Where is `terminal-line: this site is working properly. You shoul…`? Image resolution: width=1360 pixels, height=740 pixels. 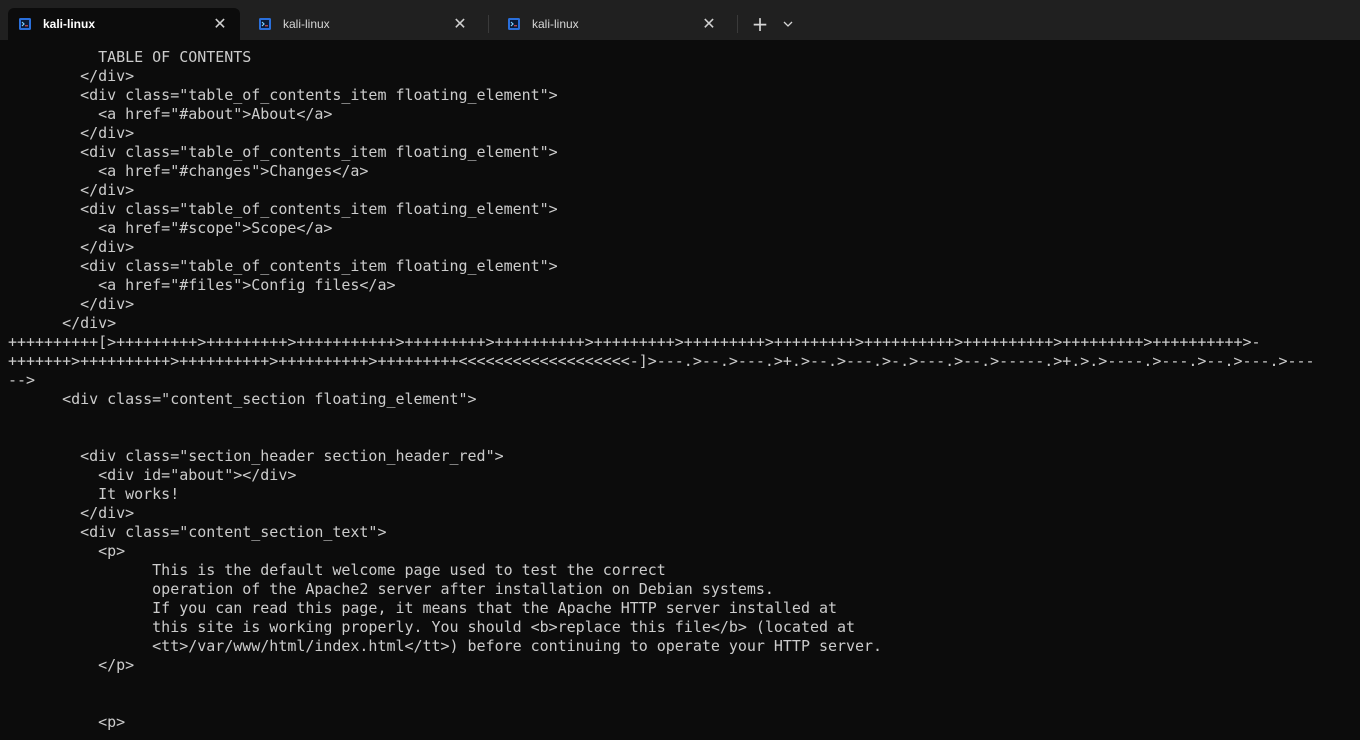
terminal-line: this site is working properly. You shoul… is located at coordinates (432, 627).